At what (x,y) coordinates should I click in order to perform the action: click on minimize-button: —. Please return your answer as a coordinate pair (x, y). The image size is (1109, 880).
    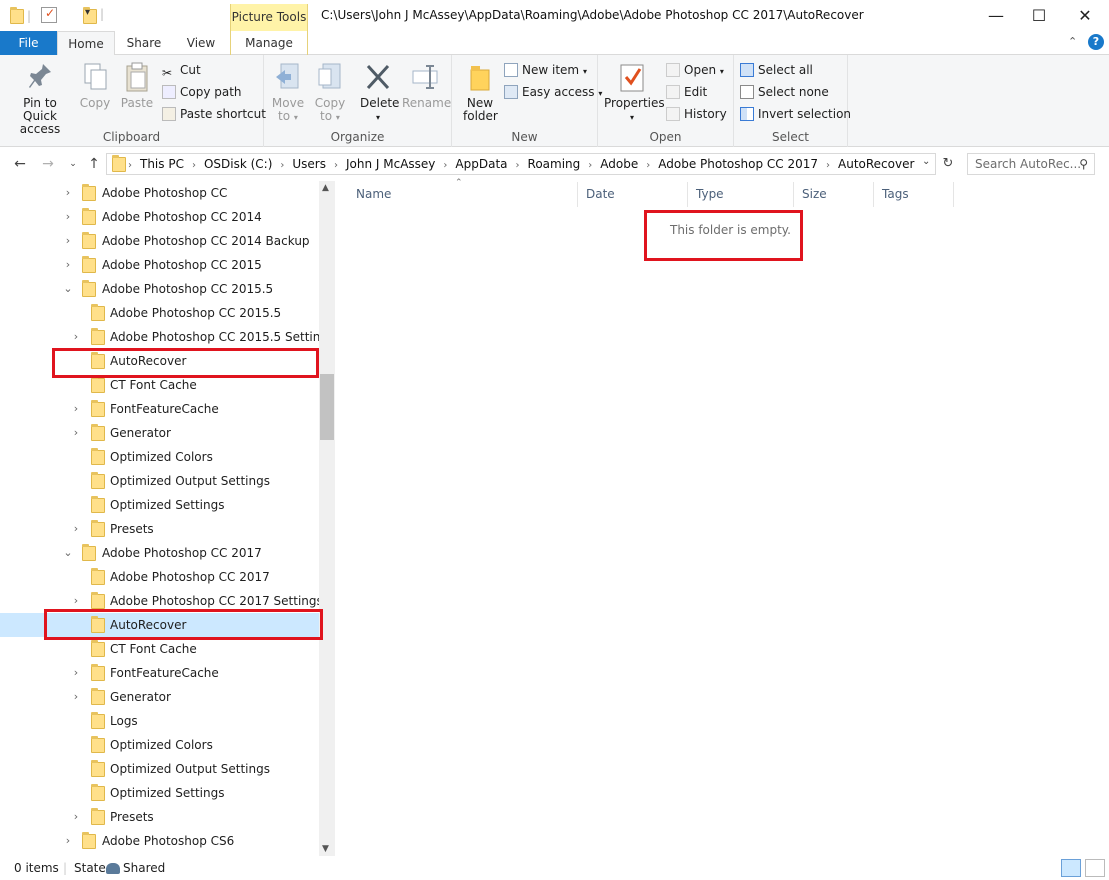
    Looking at the image, I should click on (996, 15).